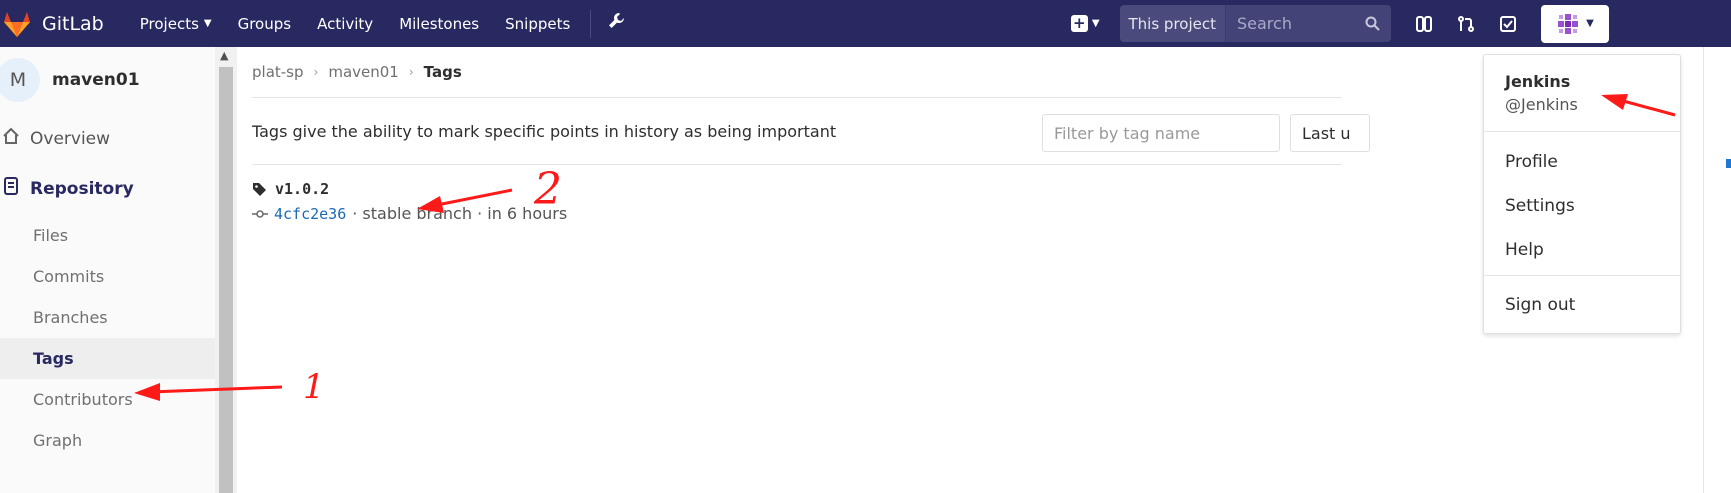 The height and width of the screenshot is (493, 1731). I want to click on scrollbar-marker, so click(1728, 163).